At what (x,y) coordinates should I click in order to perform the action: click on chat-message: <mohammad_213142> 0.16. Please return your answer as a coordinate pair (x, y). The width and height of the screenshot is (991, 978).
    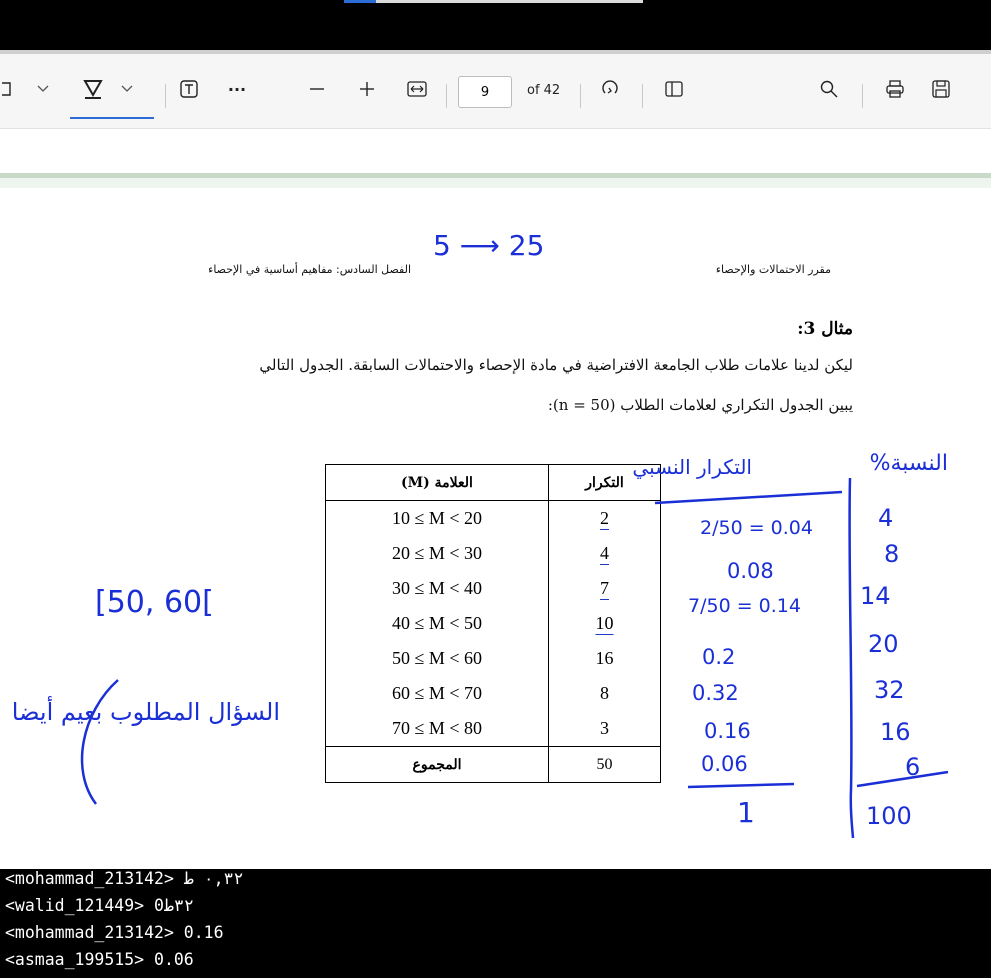
    Looking at the image, I should click on (114, 932).